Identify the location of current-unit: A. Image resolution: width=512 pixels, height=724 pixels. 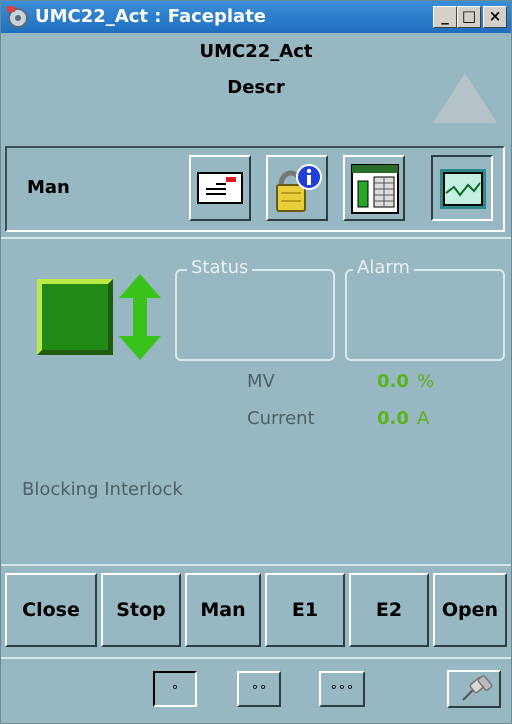
(423, 418).